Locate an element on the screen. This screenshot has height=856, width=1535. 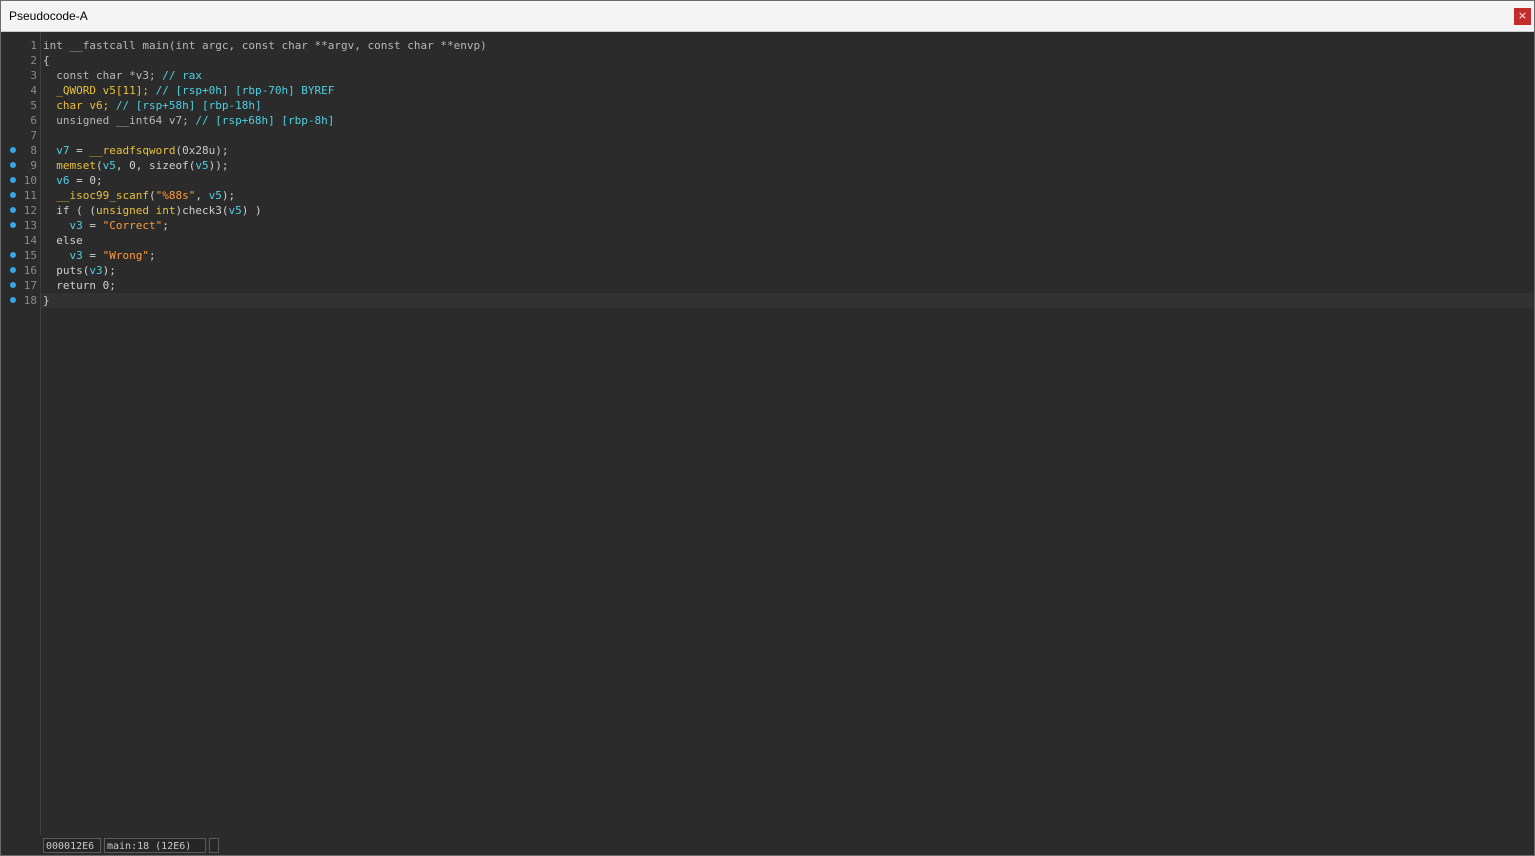
code-comment: // [rsp+68h] [rbp-8h] is located at coordinates (265, 120).